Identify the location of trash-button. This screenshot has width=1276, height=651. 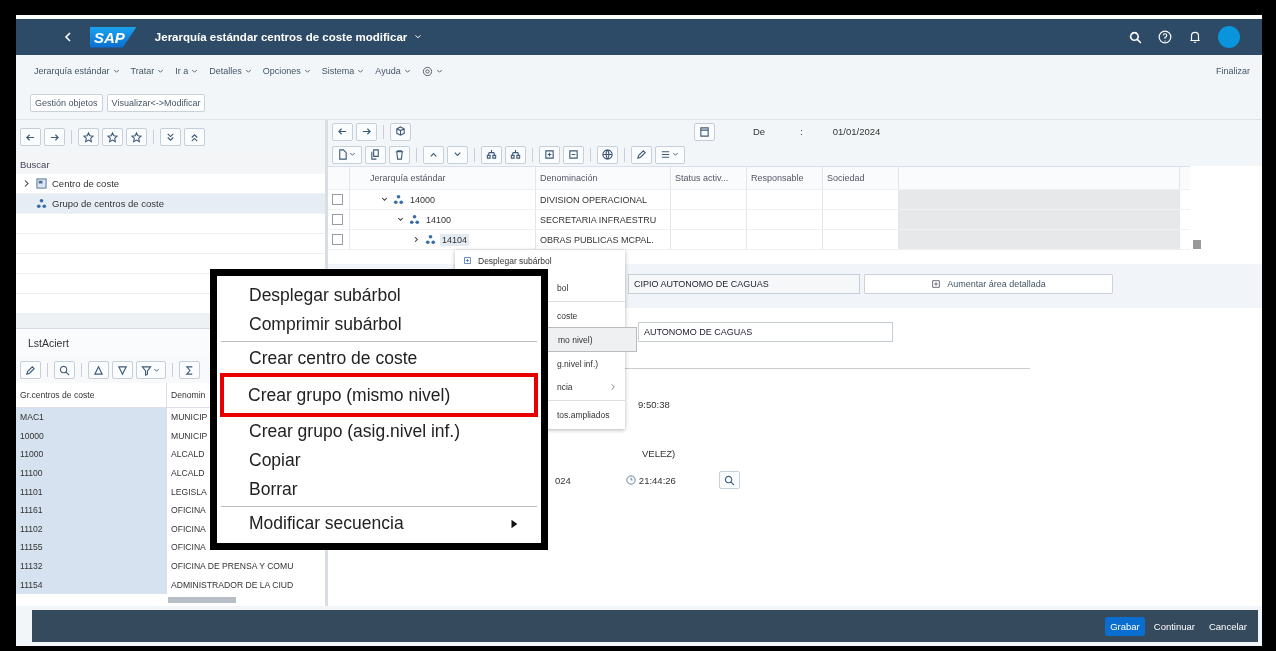
(399, 154).